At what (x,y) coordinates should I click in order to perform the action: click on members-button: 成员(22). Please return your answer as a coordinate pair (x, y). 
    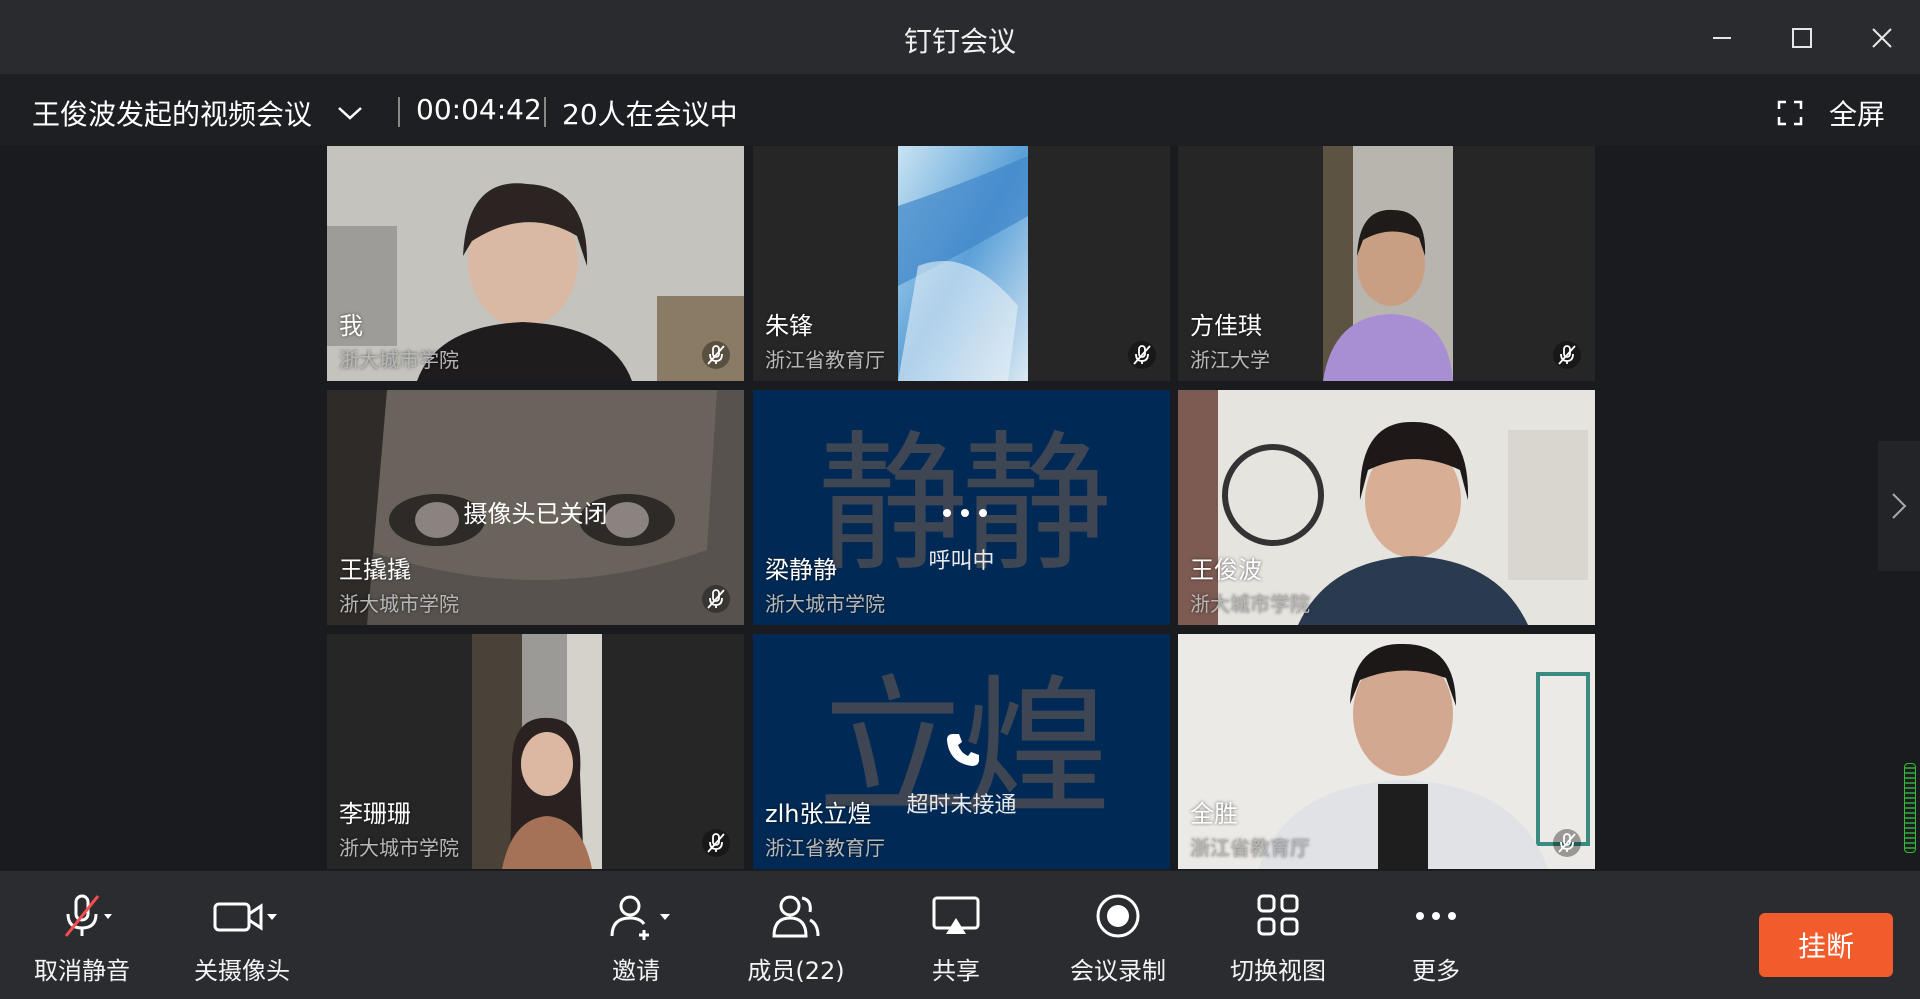
    Looking at the image, I should click on (796, 939).